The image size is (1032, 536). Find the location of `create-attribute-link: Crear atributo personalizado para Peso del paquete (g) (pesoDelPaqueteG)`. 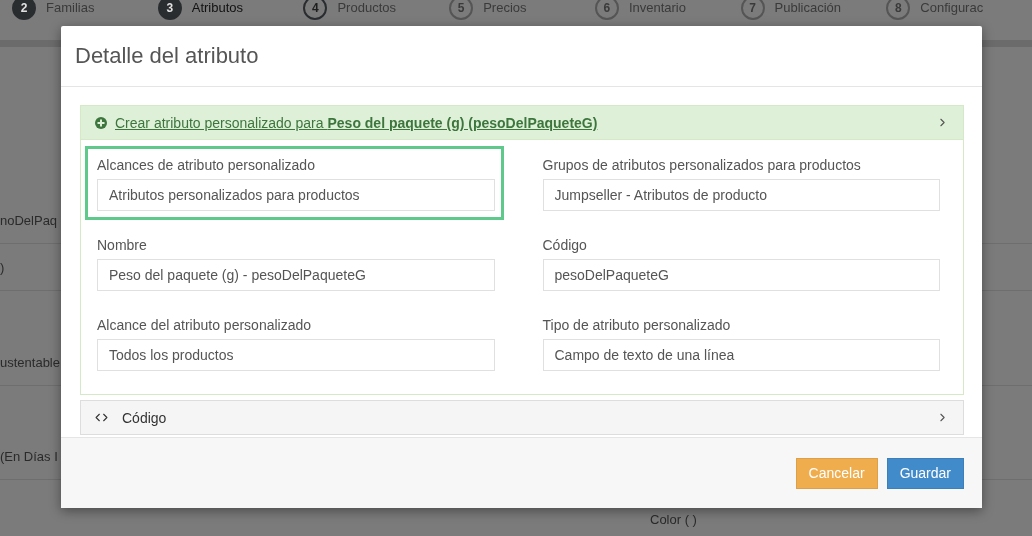

create-attribute-link: Crear atributo personalizado para Peso del paquete (g) (pesoDelPaqueteG) is located at coordinates (356, 122).